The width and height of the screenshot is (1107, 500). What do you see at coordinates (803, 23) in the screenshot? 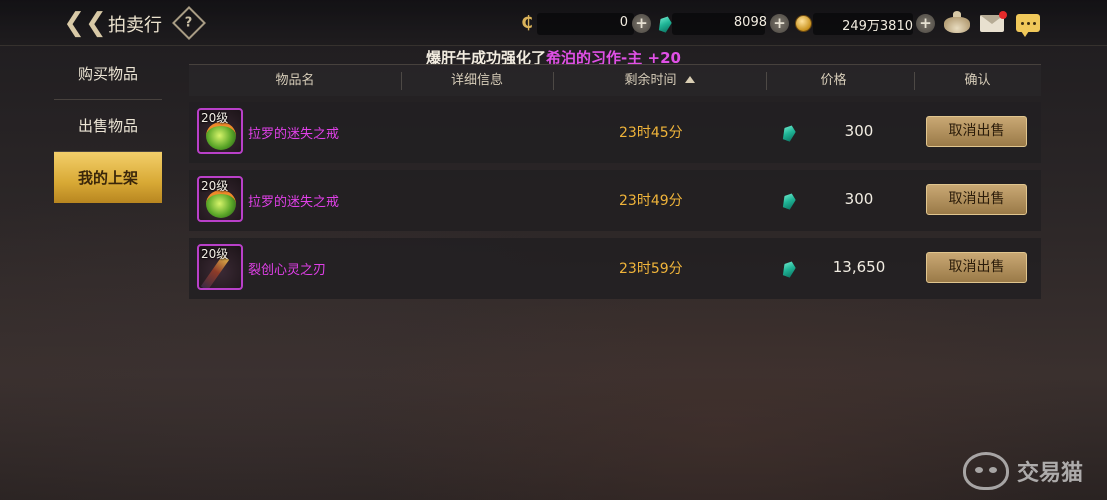
I see `gold-coin-icon` at bounding box center [803, 23].